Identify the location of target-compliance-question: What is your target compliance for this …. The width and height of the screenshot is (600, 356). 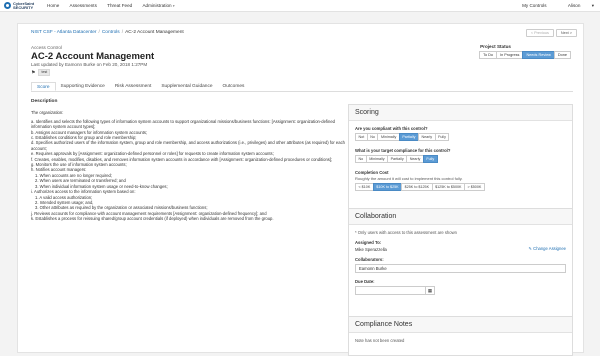
(403, 150).